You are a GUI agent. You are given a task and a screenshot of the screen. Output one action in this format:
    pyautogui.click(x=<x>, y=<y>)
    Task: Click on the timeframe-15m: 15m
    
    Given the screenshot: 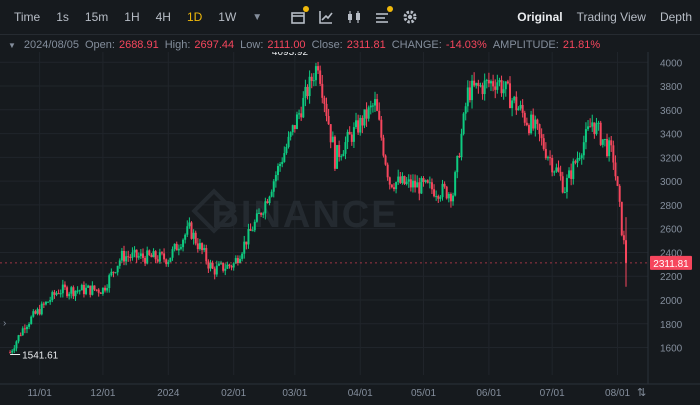 What is the action you would take?
    pyautogui.click(x=96, y=17)
    